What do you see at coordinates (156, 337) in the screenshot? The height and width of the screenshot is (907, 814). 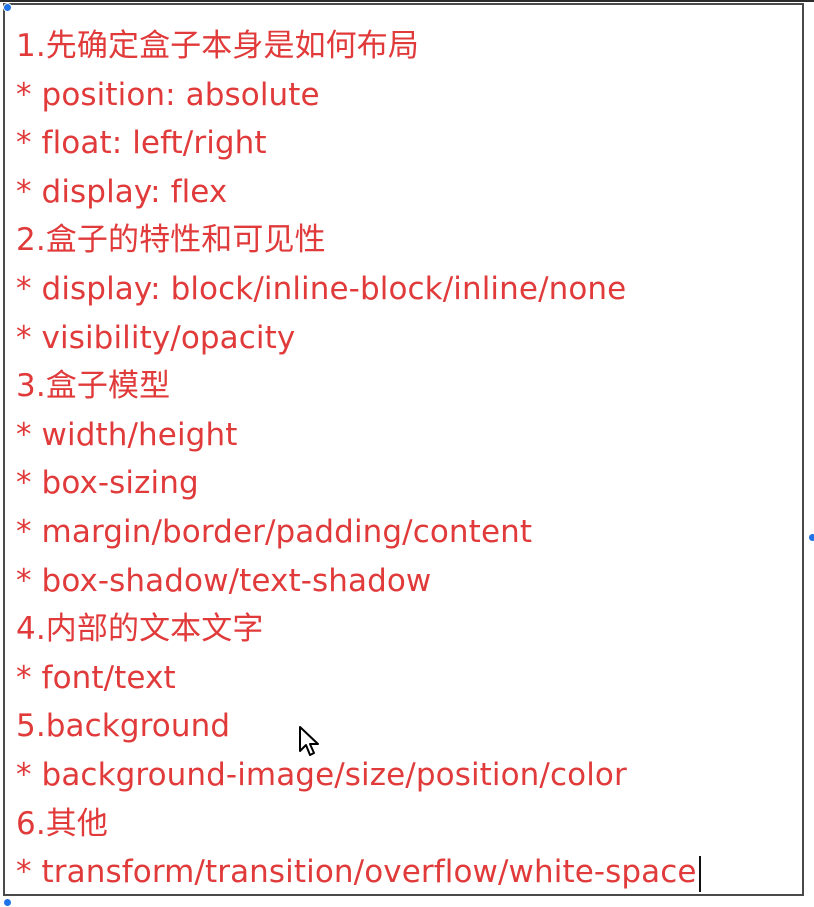 I see `list-item: * visibility/opacity` at bounding box center [156, 337].